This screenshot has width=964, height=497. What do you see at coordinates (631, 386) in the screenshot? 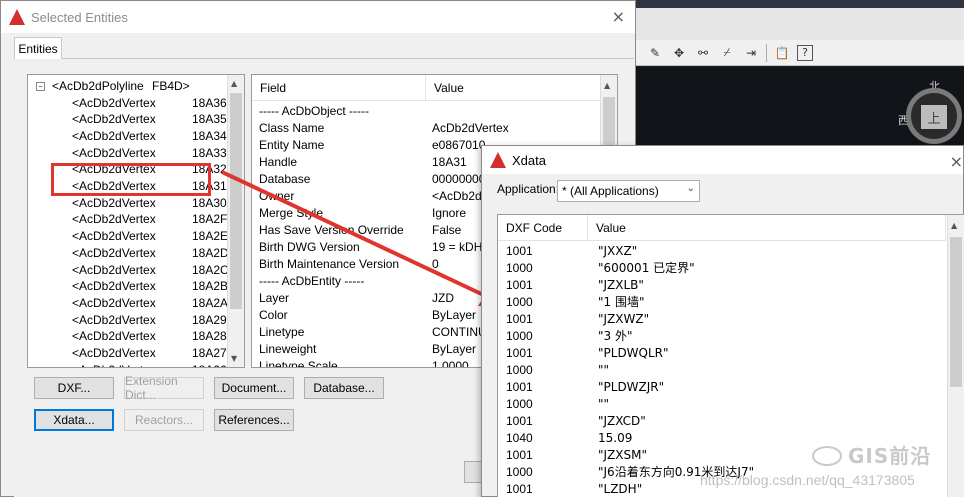
I see `xdata-value-cell: "PLDWZJR"` at bounding box center [631, 386].